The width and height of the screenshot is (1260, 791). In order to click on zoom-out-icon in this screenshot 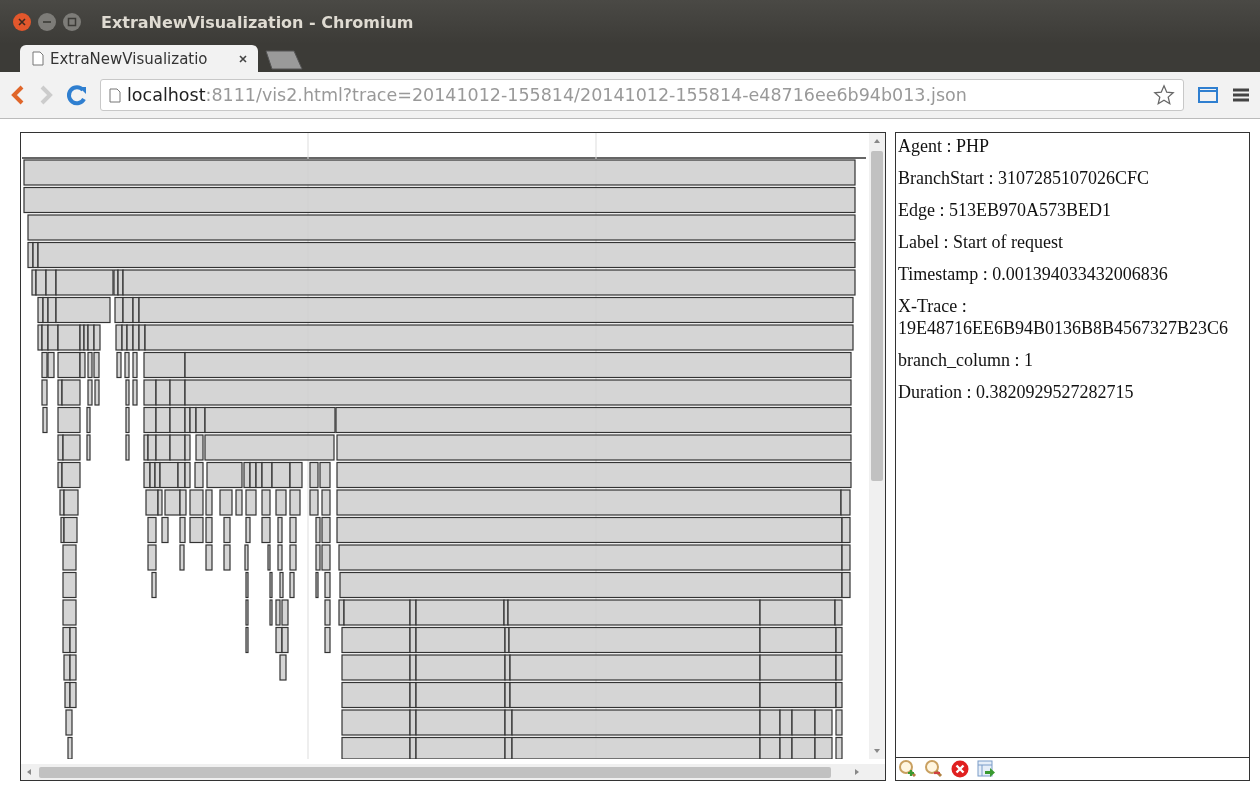, I will do `click(934, 769)`.